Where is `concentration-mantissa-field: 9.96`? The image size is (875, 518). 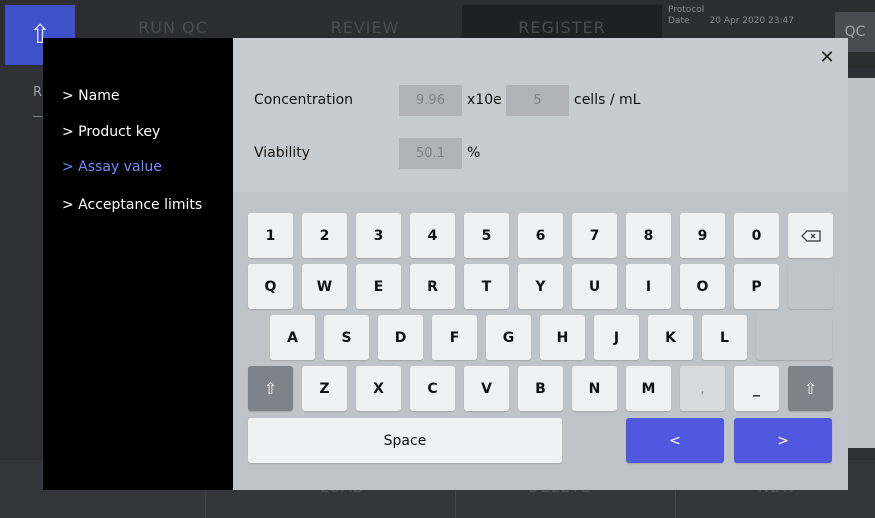 concentration-mantissa-field: 9.96 is located at coordinates (430, 100).